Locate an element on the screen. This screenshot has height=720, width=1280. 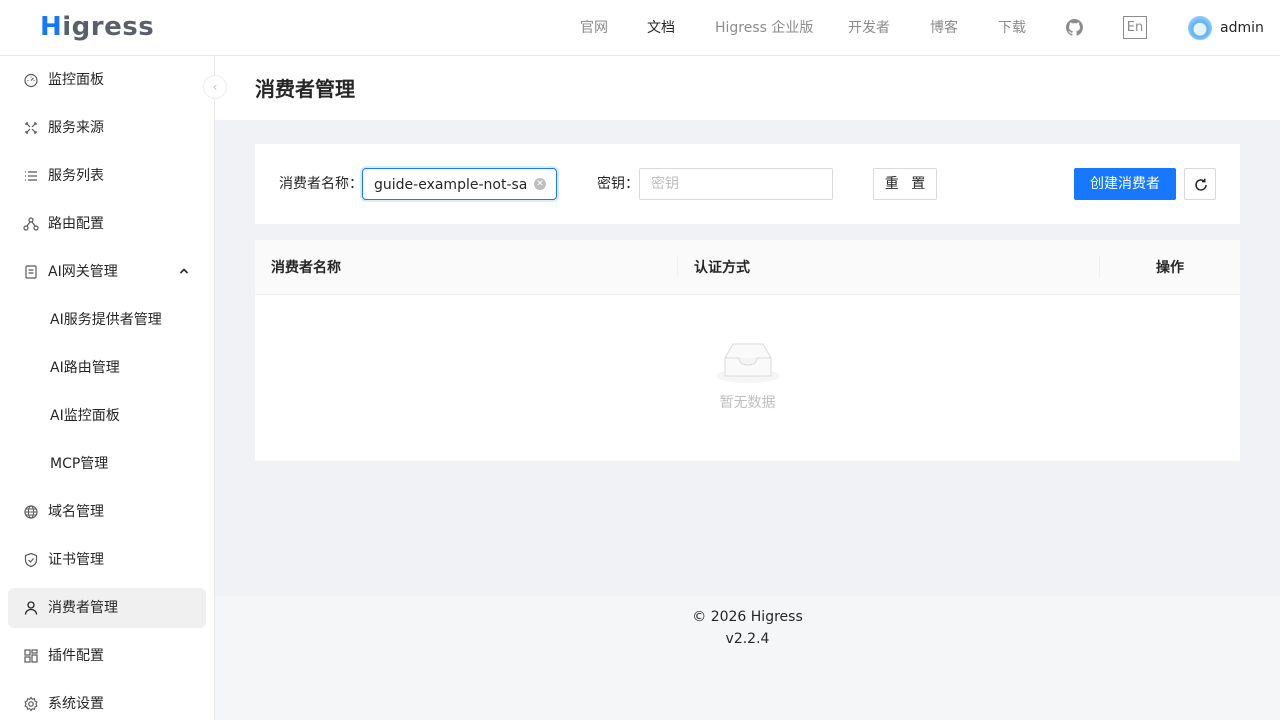
sidebar-item-label: 服务来源 is located at coordinates (76, 128).